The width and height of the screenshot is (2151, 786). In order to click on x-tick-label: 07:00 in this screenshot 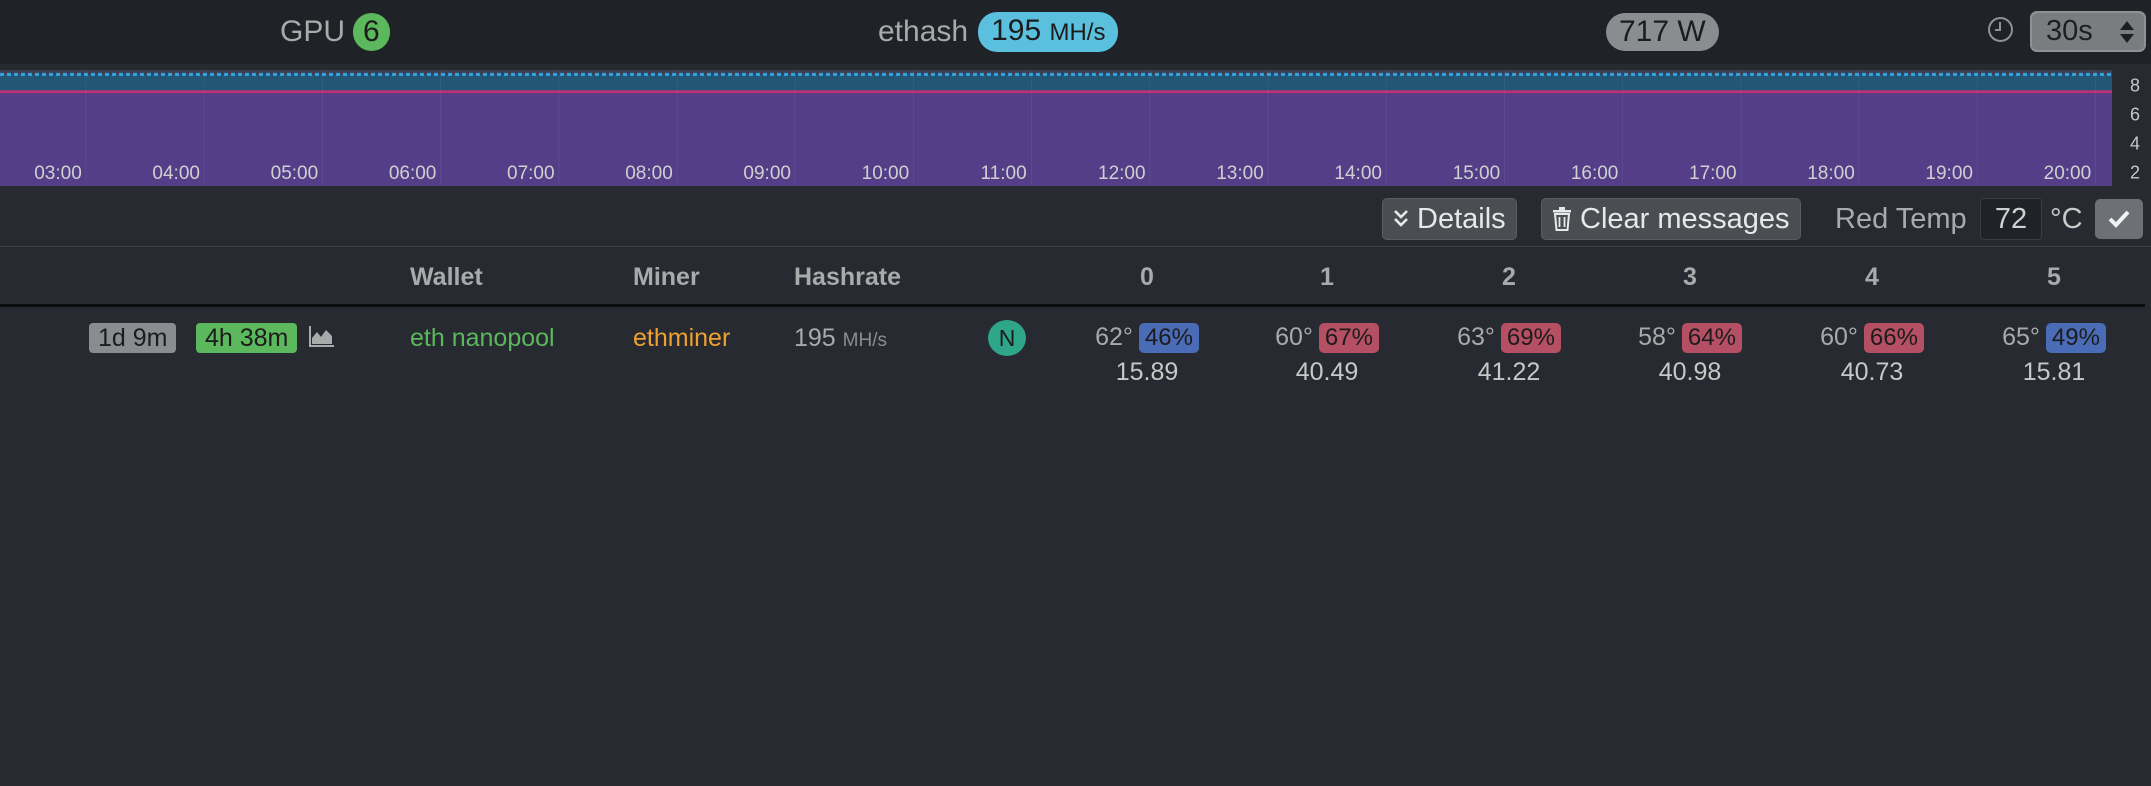, I will do `click(531, 173)`.